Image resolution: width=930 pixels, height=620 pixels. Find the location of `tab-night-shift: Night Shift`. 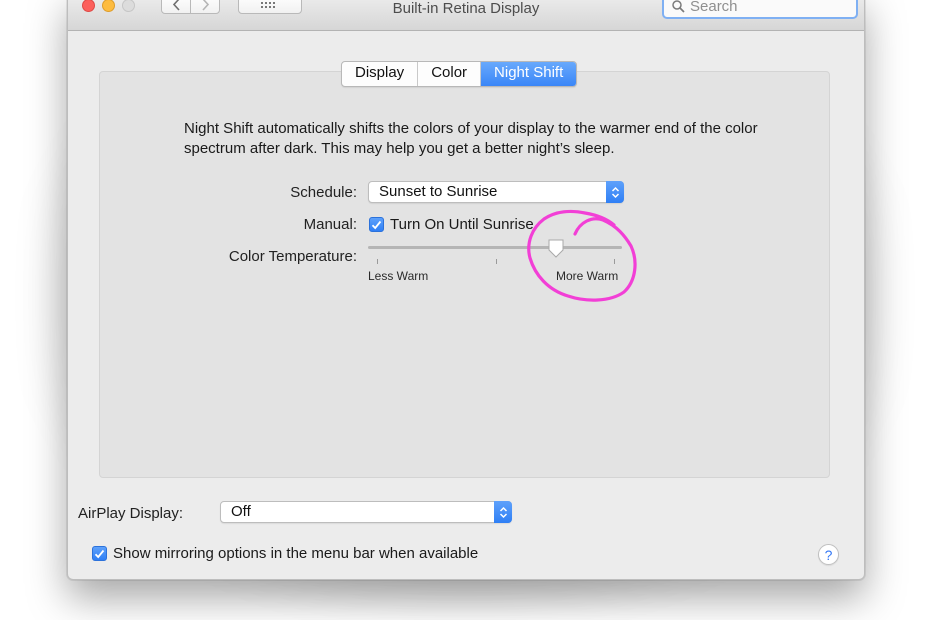

tab-night-shift: Night Shift is located at coordinates (529, 74).